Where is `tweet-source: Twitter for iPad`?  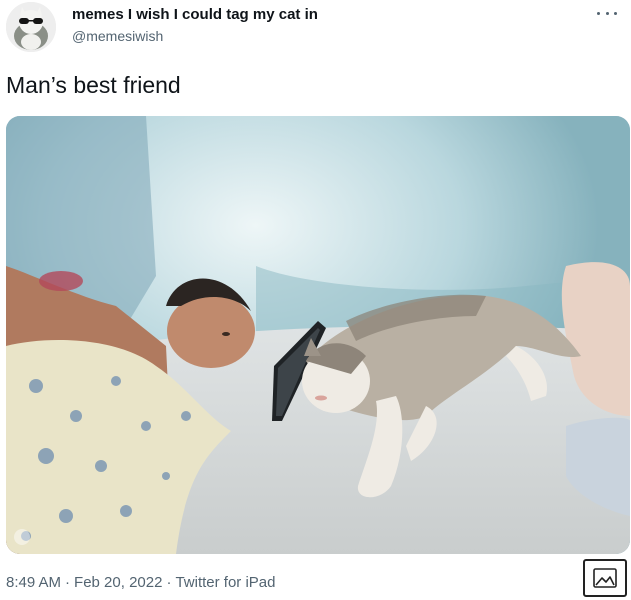 tweet-source: Twitter for iPad is located at coordinates (225, 582).